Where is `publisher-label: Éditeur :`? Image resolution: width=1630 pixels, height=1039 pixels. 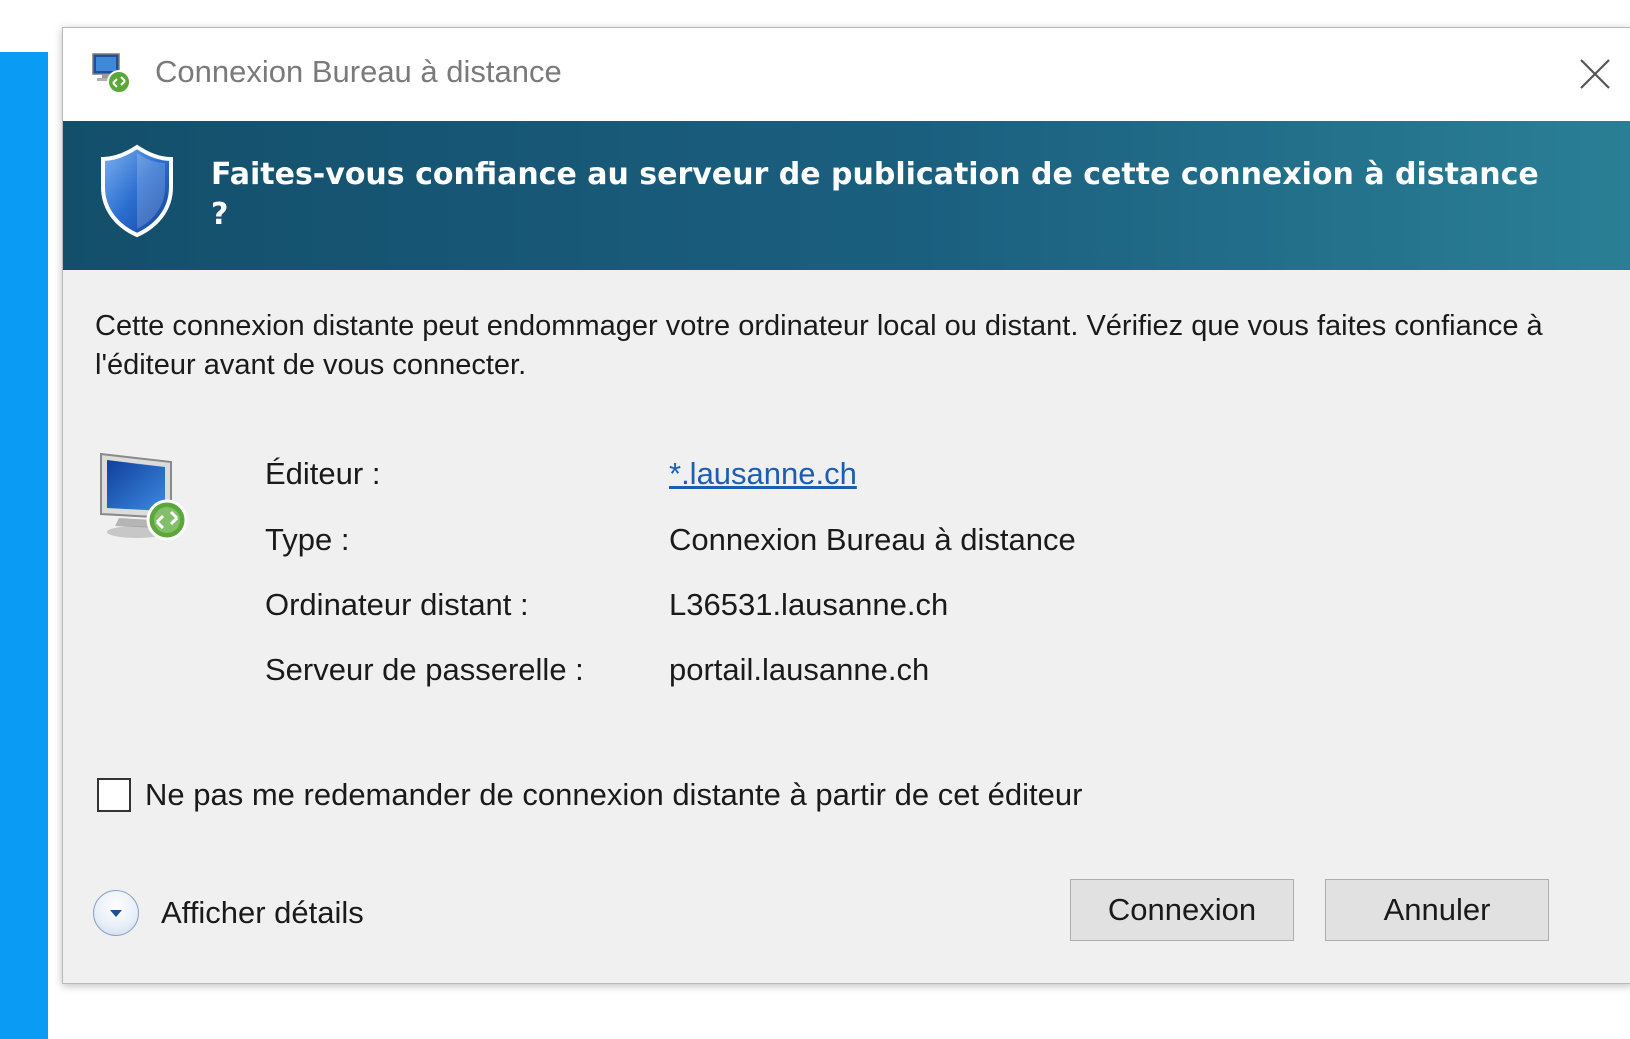 publisher-label: Éditeur : is located at coordinates (323, 473).